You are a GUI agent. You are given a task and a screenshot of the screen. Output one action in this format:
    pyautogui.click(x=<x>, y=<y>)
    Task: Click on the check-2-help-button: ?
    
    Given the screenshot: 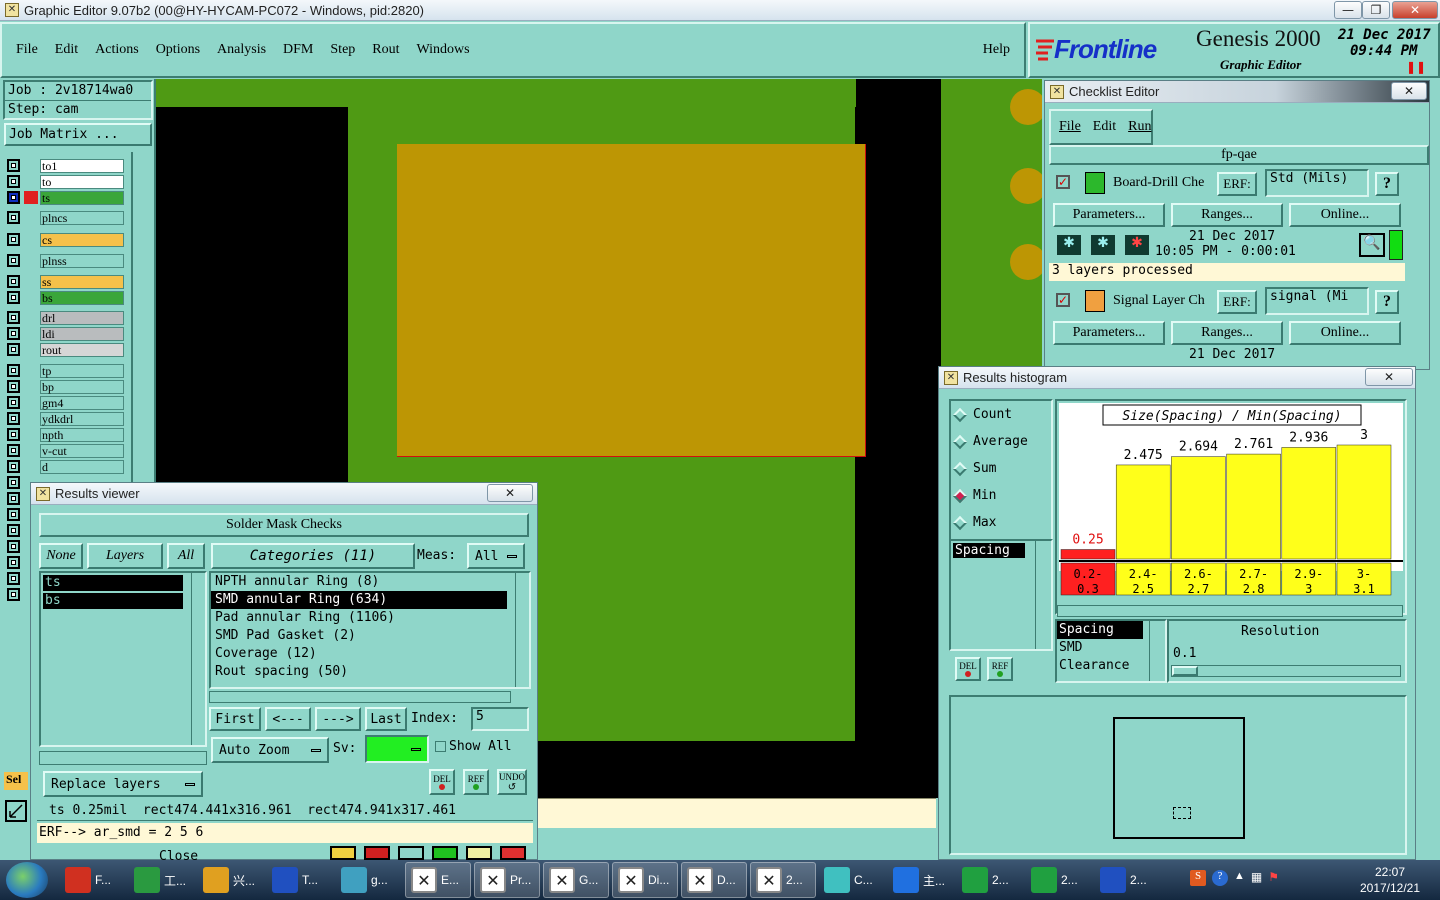 What is the action you would take?
    pyautogui.click(x=1387, y=302)
    